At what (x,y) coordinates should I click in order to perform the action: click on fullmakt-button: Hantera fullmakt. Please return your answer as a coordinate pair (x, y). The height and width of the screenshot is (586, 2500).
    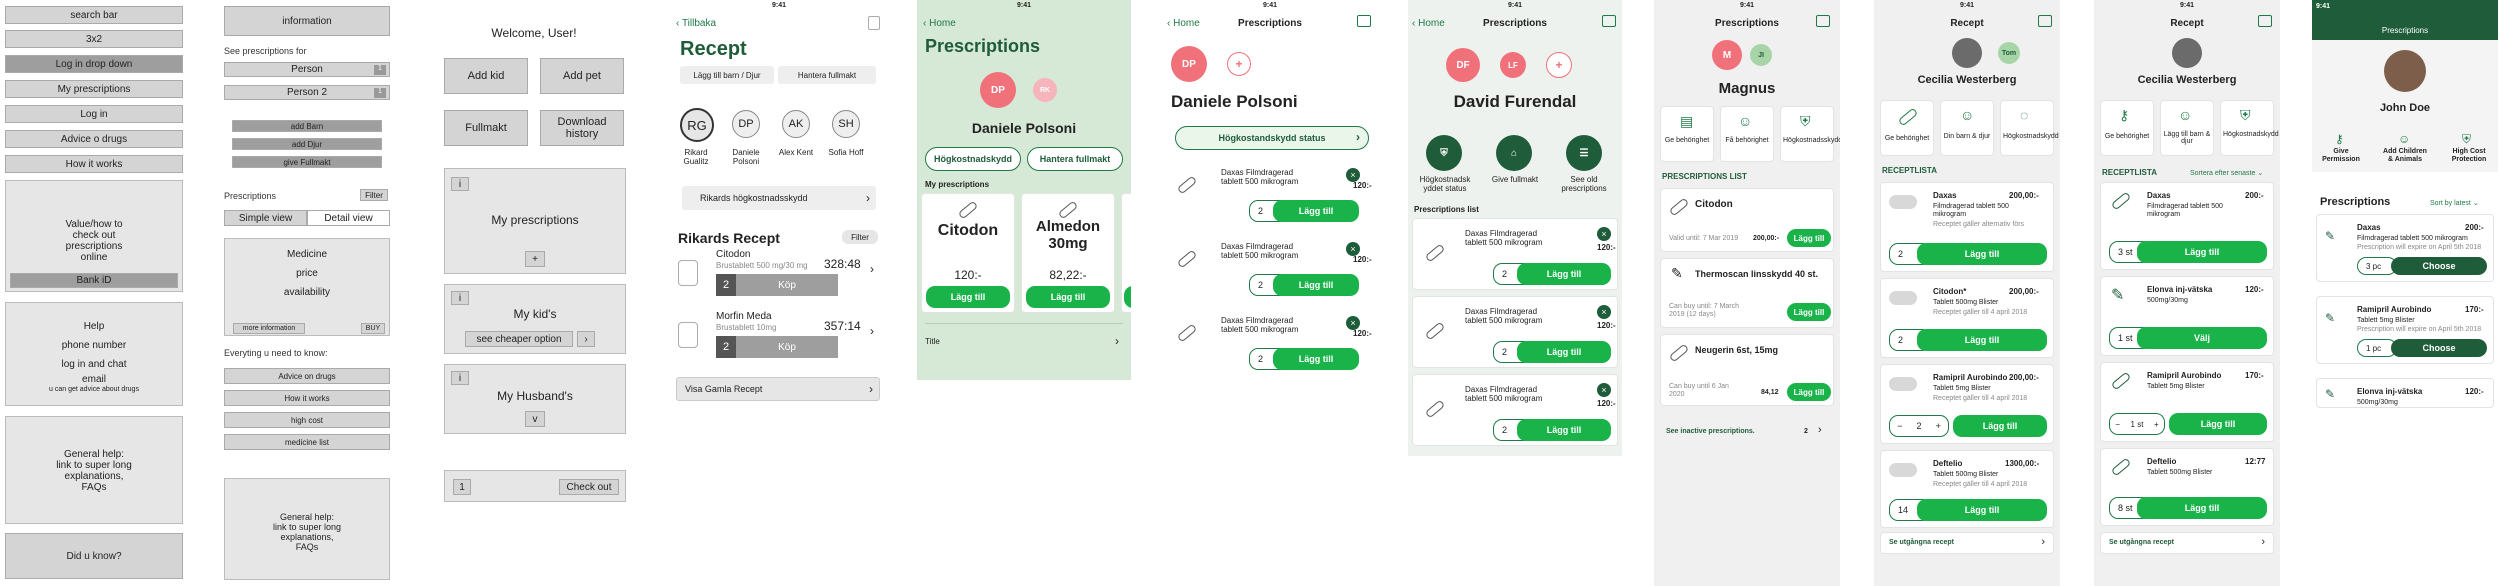
    Looking at the image, I should click on (1075, 159).